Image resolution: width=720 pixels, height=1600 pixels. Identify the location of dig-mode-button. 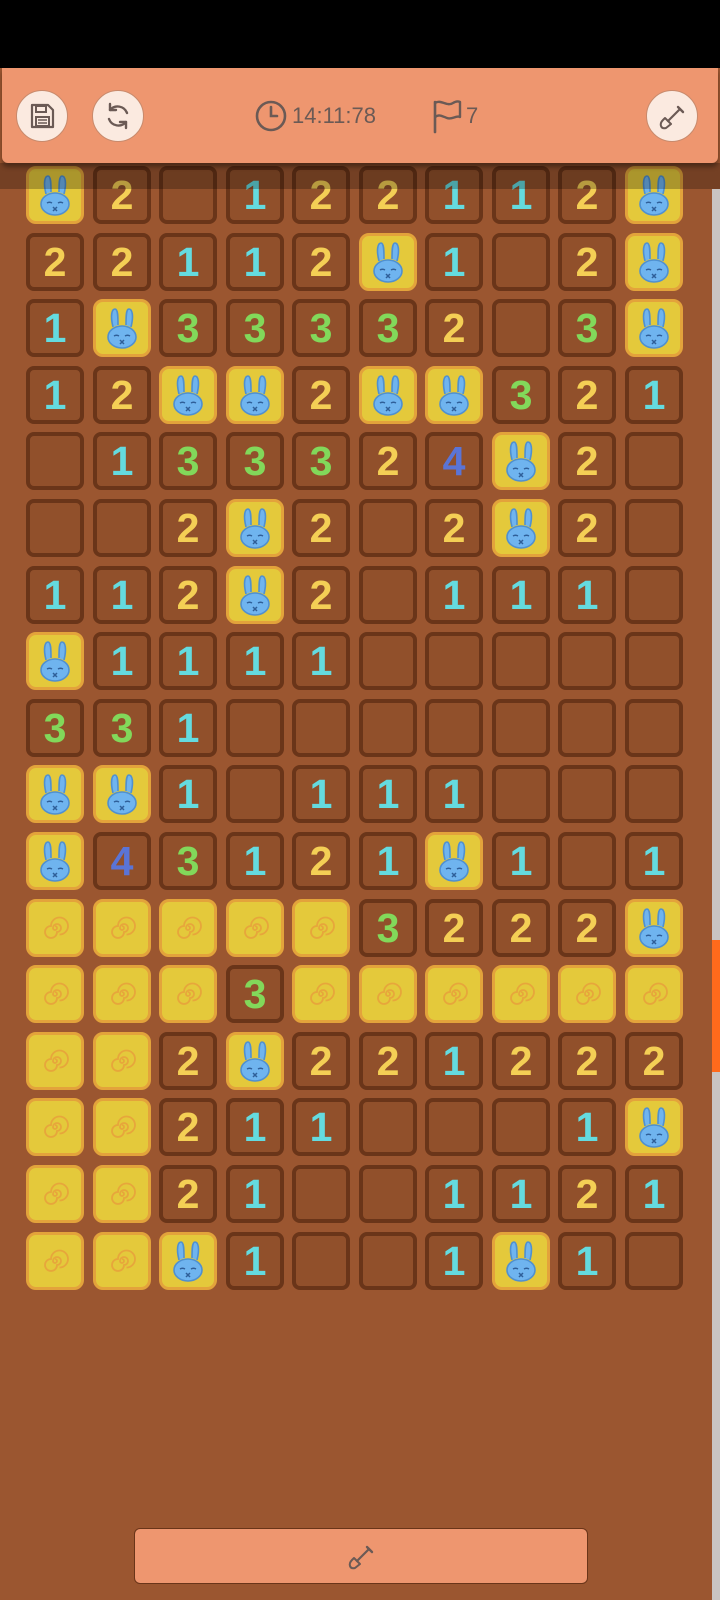
(672, 116).